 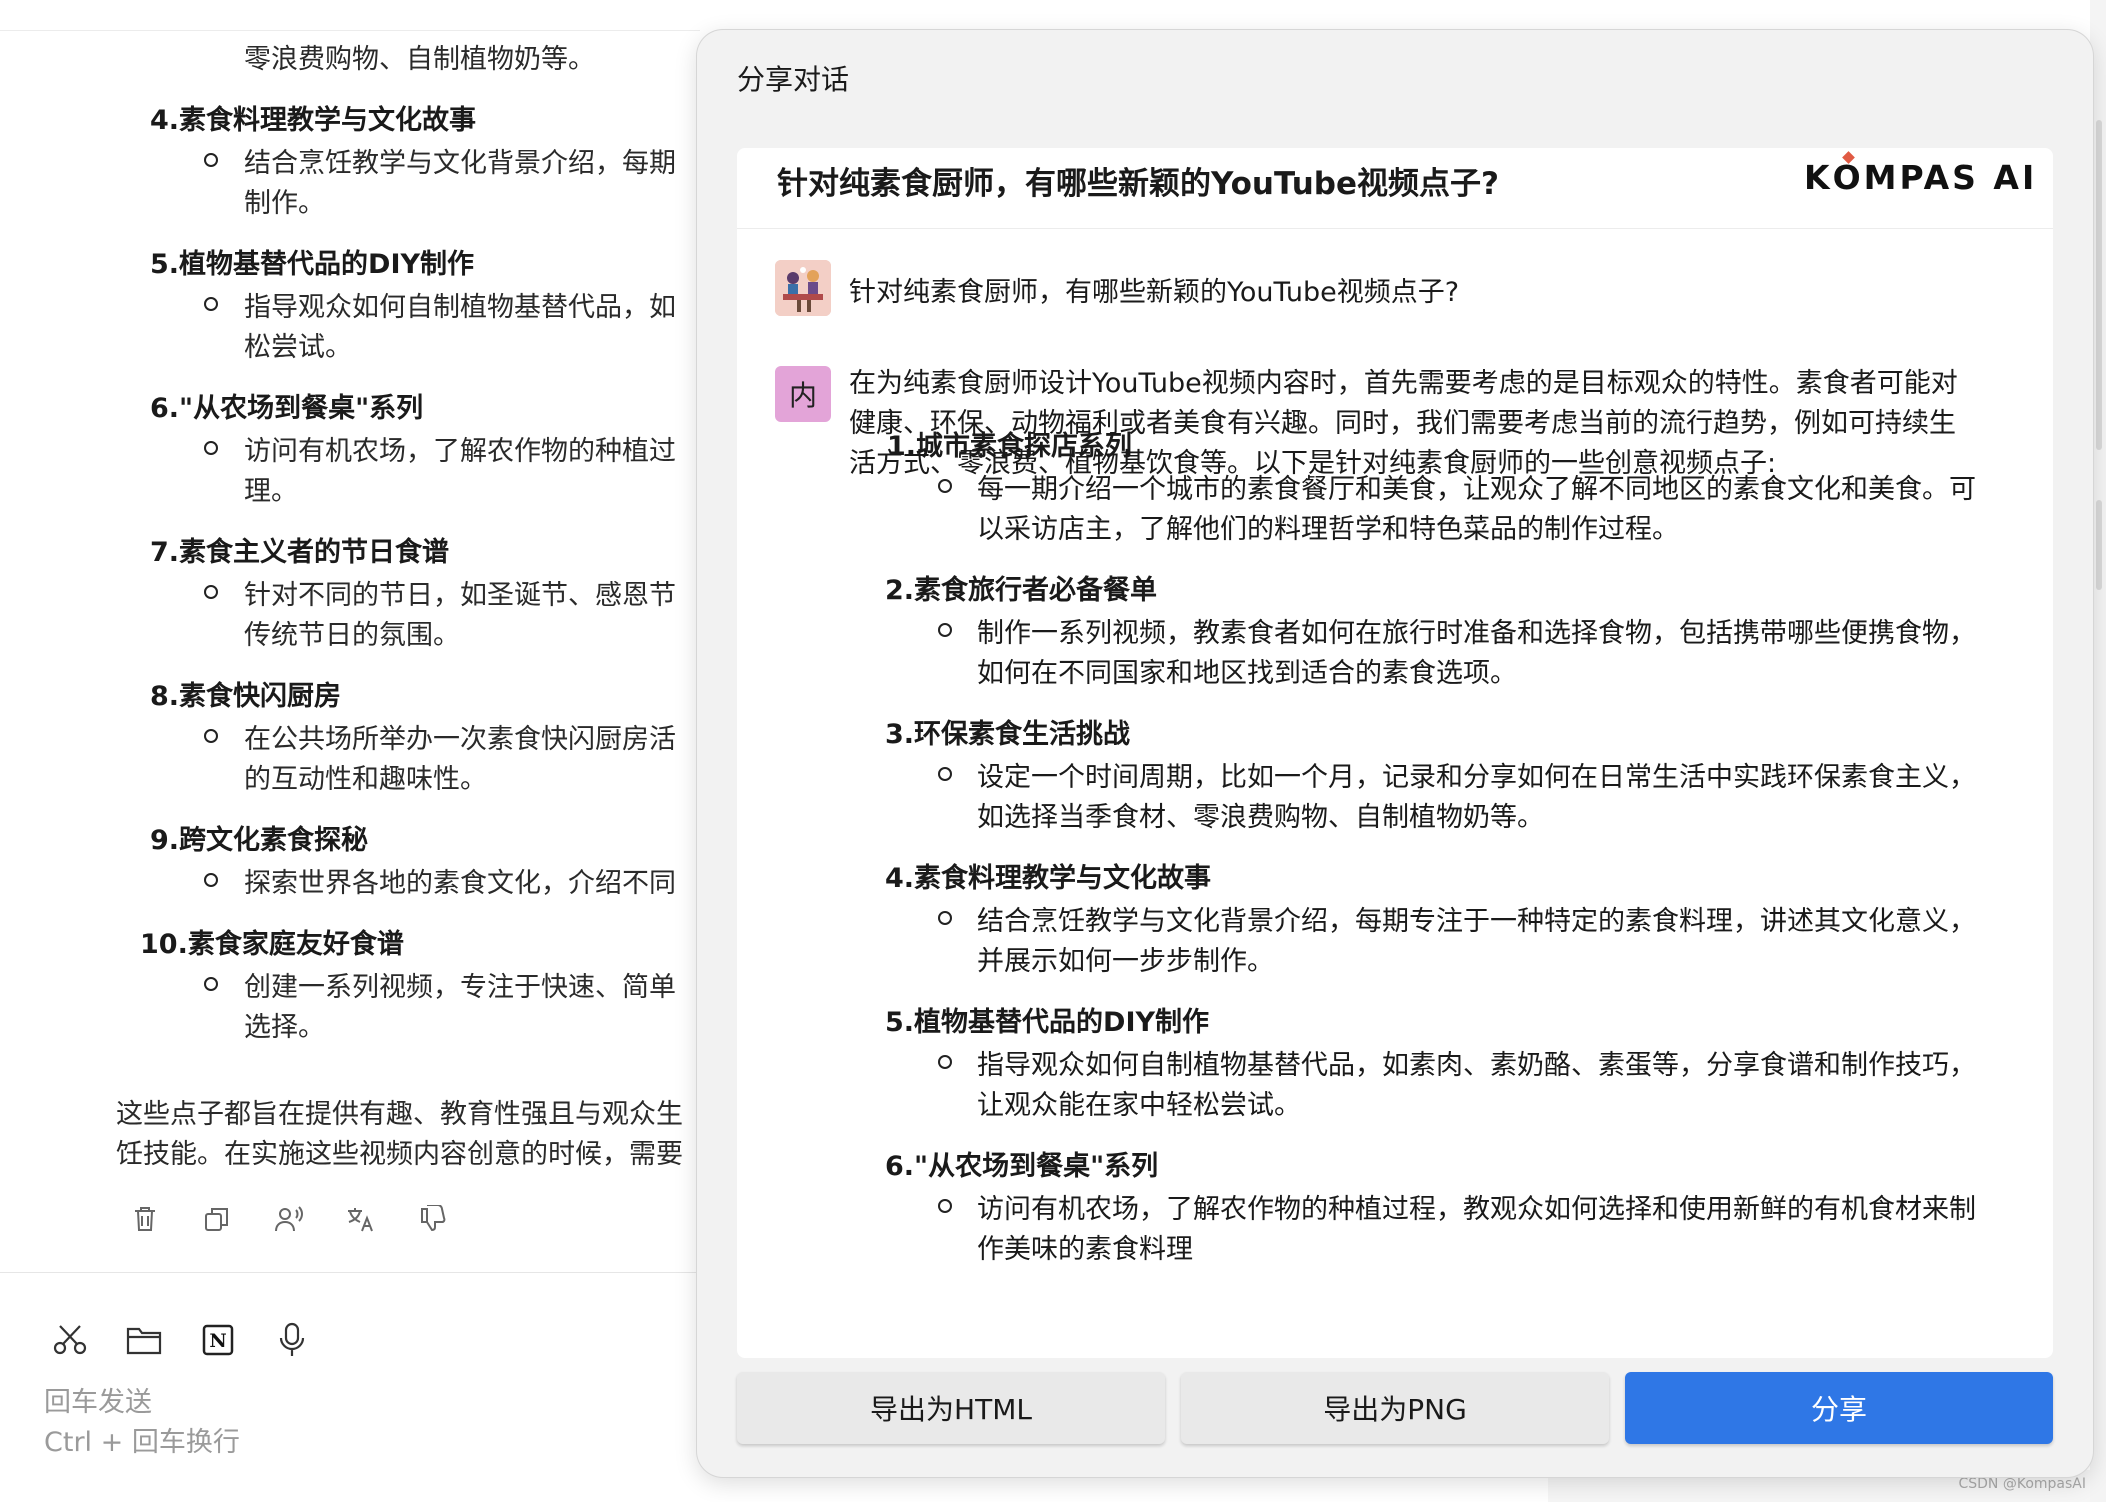 I want to click on copy-icon, so click(x=217, y=1219).